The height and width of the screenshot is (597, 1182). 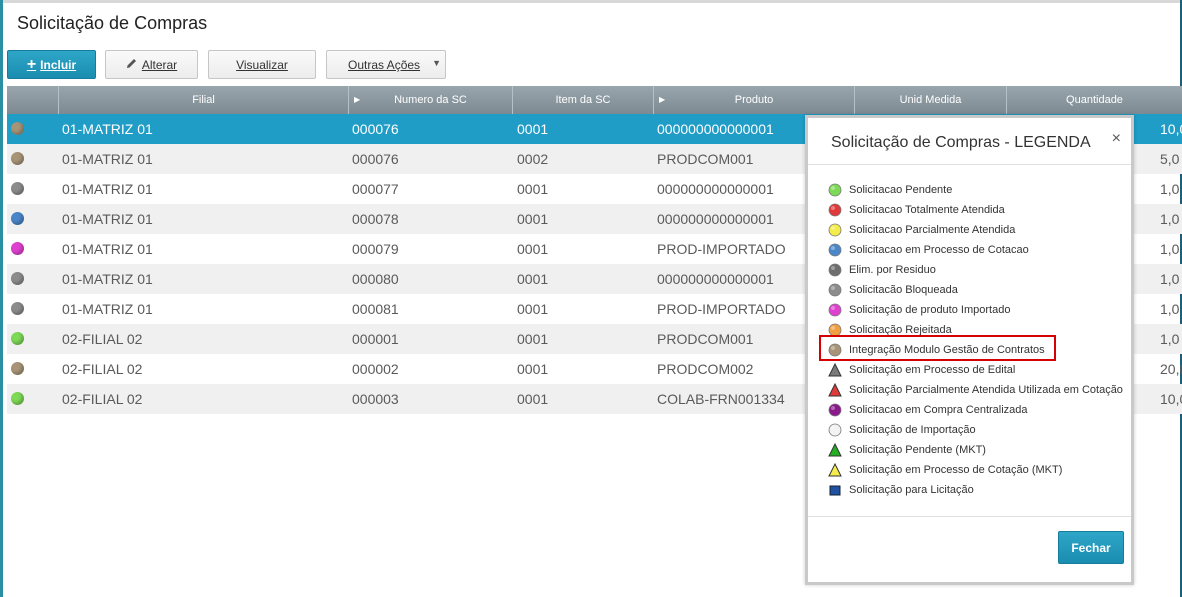 I want to click on legend-item: Solicitacao Pendente, so click(x=889, y=190).